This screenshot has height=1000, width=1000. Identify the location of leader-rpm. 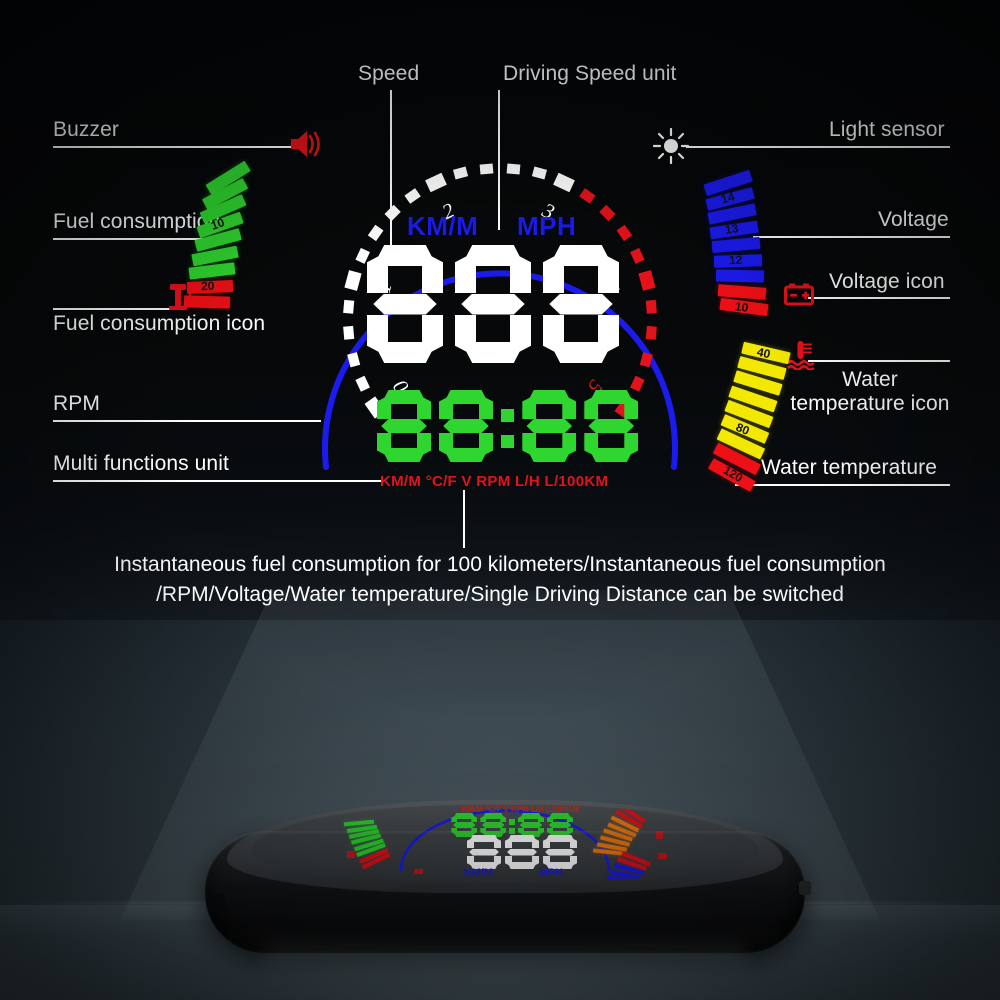
(187, 421).